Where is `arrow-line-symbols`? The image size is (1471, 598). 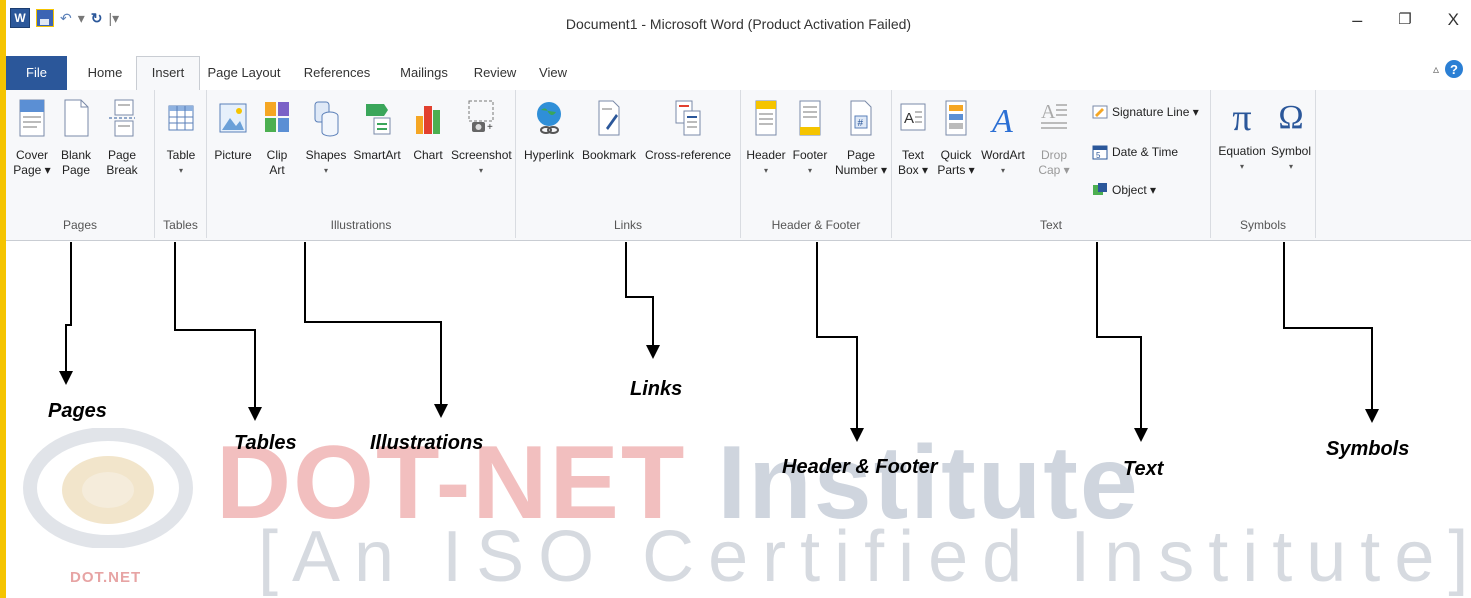
arrow-line-symbols is located at coordinates (1328, 326).